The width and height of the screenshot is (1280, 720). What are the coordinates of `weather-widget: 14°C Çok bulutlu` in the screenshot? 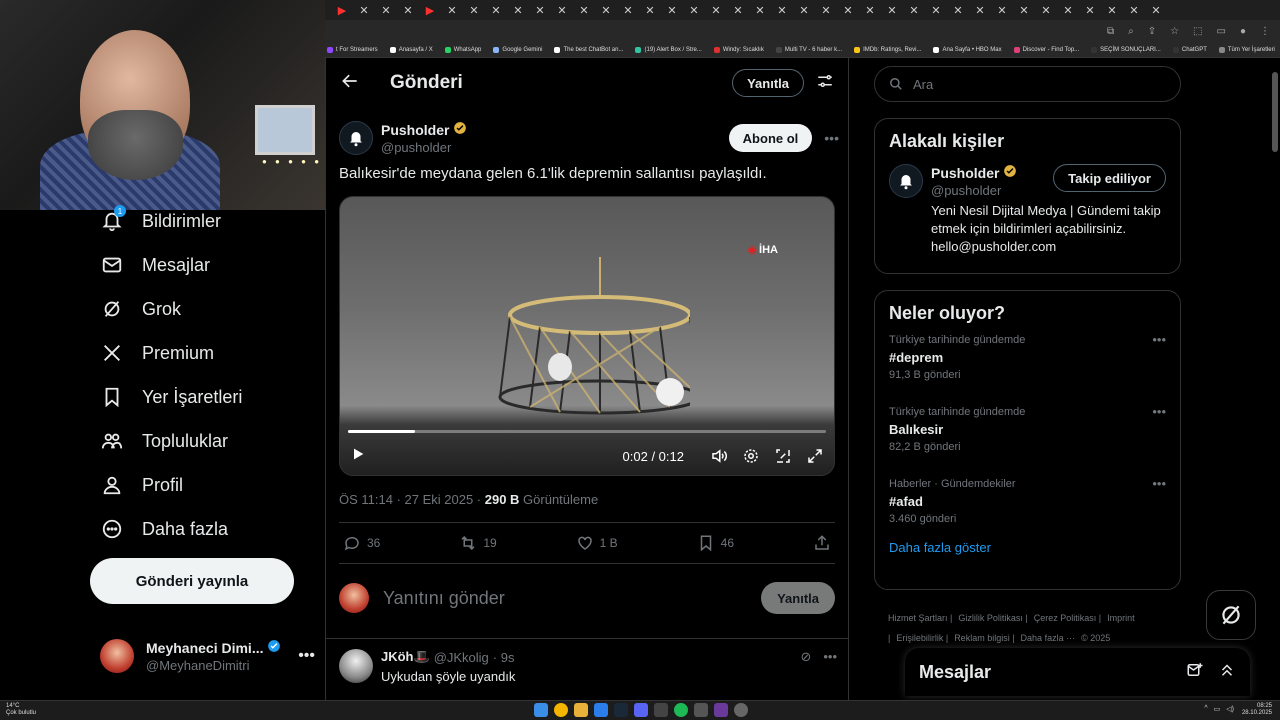 It's located at (21, 710).